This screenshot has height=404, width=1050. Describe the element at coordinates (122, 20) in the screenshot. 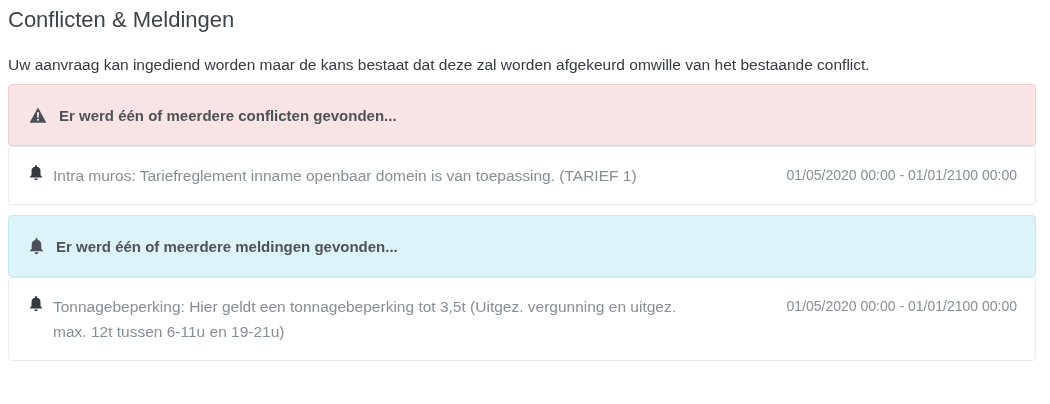

I see `page-title: Conflicten & Meldingen` at that location.